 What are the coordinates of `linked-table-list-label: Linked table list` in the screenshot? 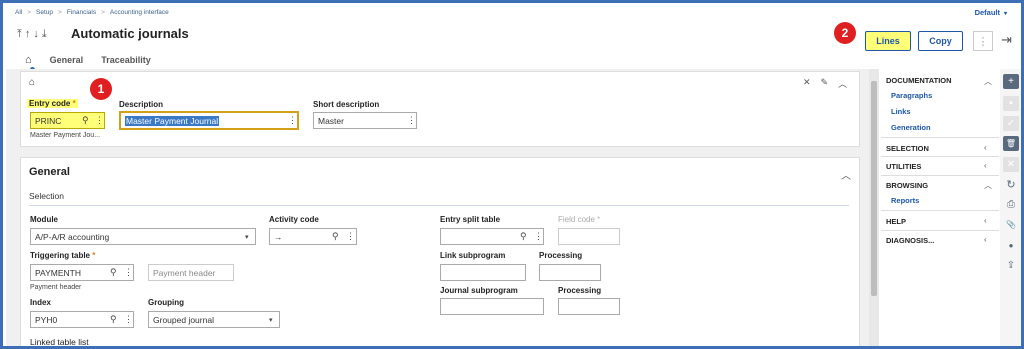 It's located at (59, 342).